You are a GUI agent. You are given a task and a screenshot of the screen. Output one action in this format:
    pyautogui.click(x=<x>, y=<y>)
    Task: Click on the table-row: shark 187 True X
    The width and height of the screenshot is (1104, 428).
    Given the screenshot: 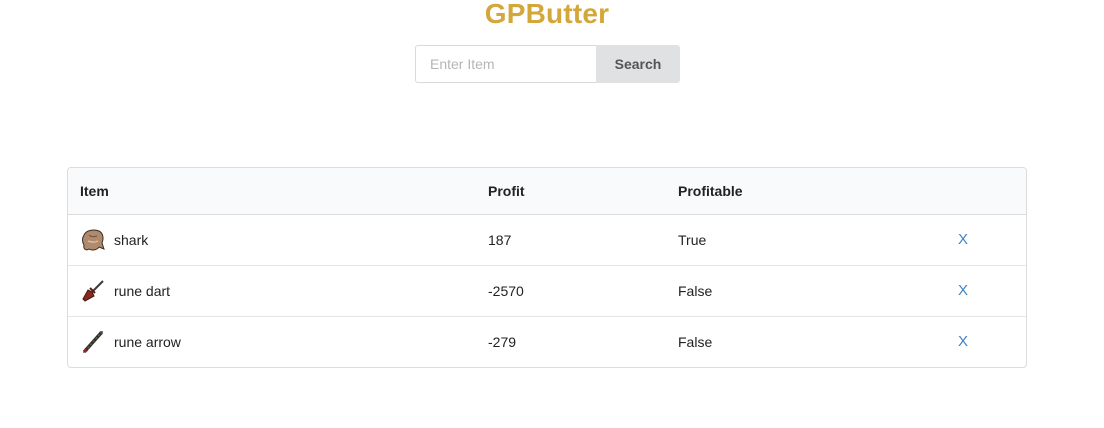 What is the action you would take?
    pyautogui.click(x=547, y=239)
    